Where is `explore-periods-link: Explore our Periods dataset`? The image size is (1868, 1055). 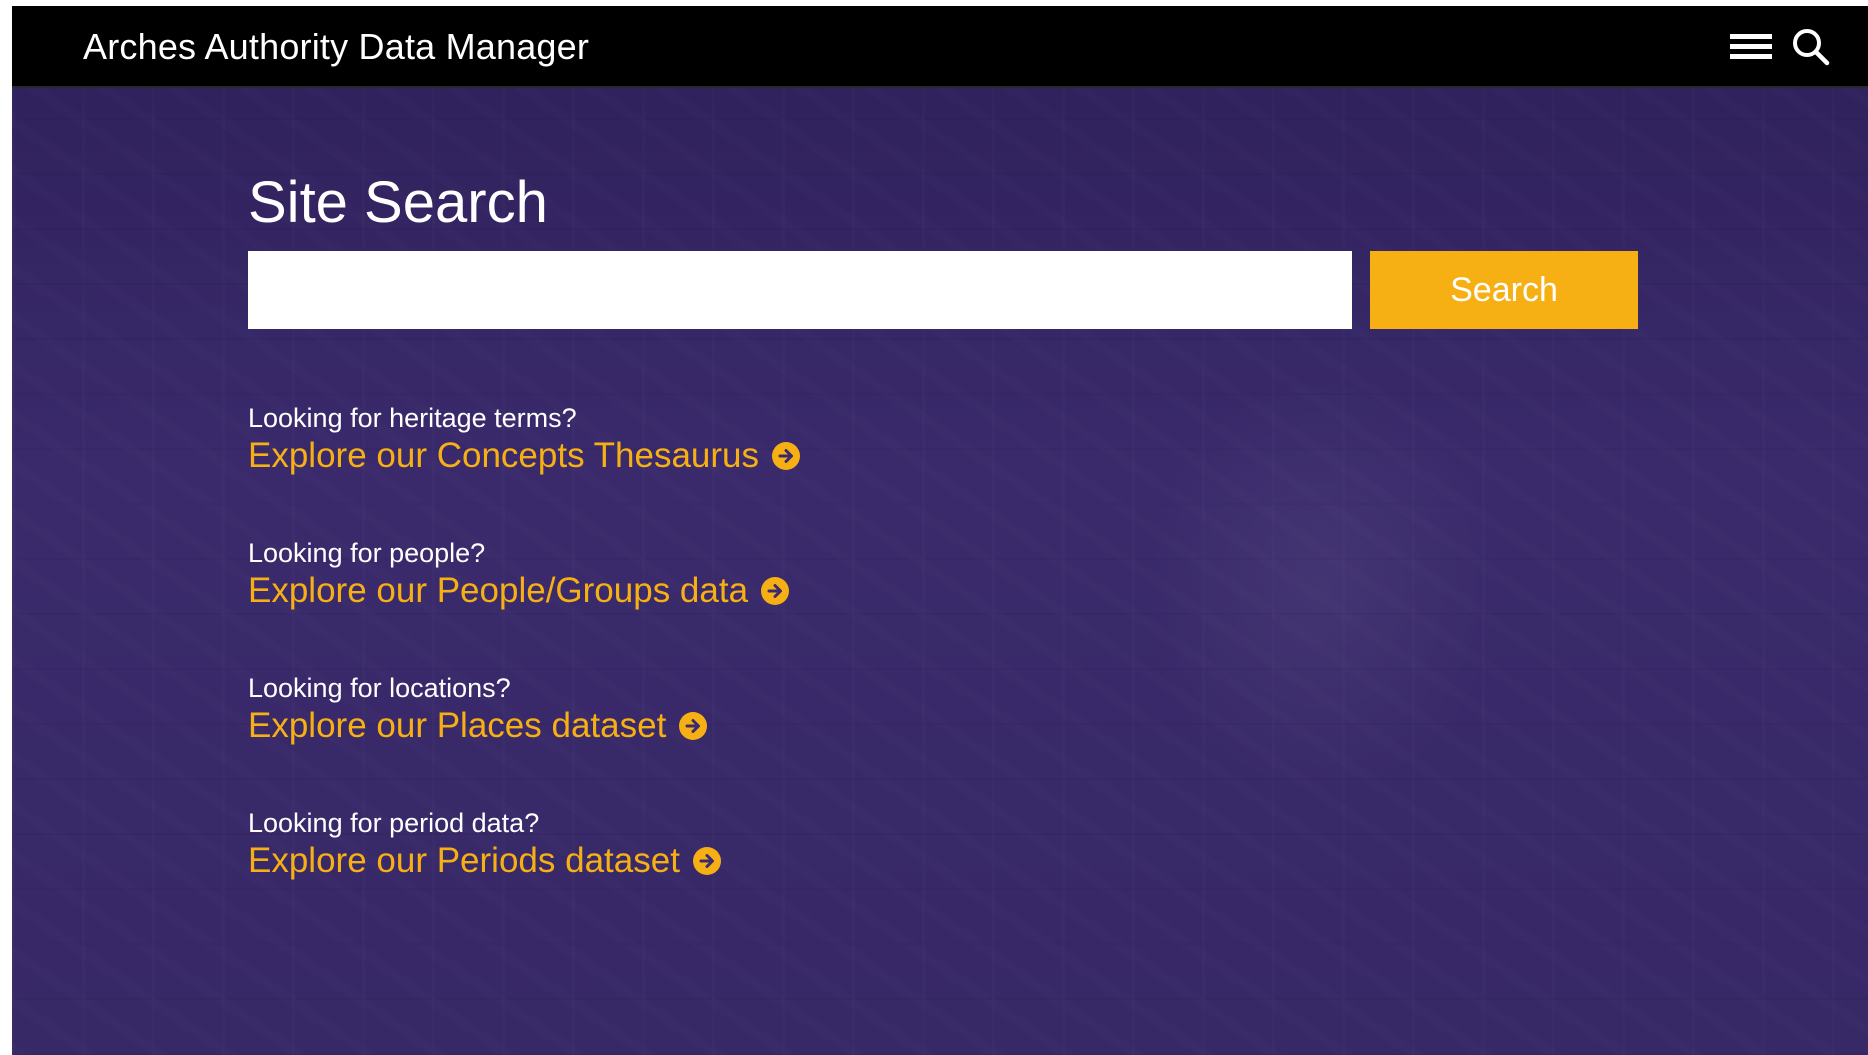 explore-periods-link: Explore our Periods dataset is located at coordinates (485, 861).